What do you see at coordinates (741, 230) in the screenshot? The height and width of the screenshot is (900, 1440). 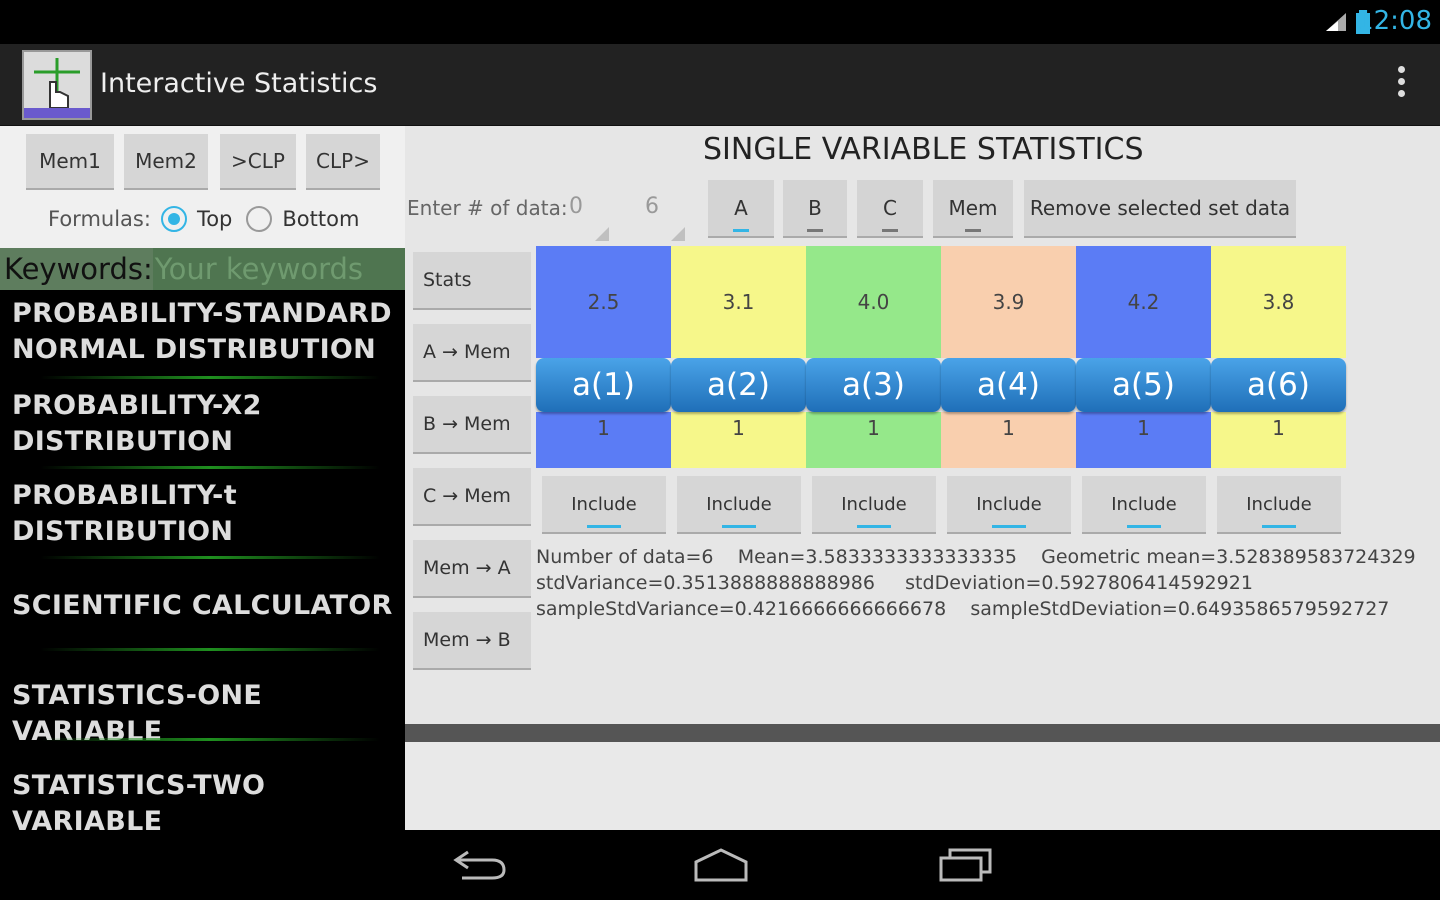 I see `active-indicator` at bounding box center [741, 230].